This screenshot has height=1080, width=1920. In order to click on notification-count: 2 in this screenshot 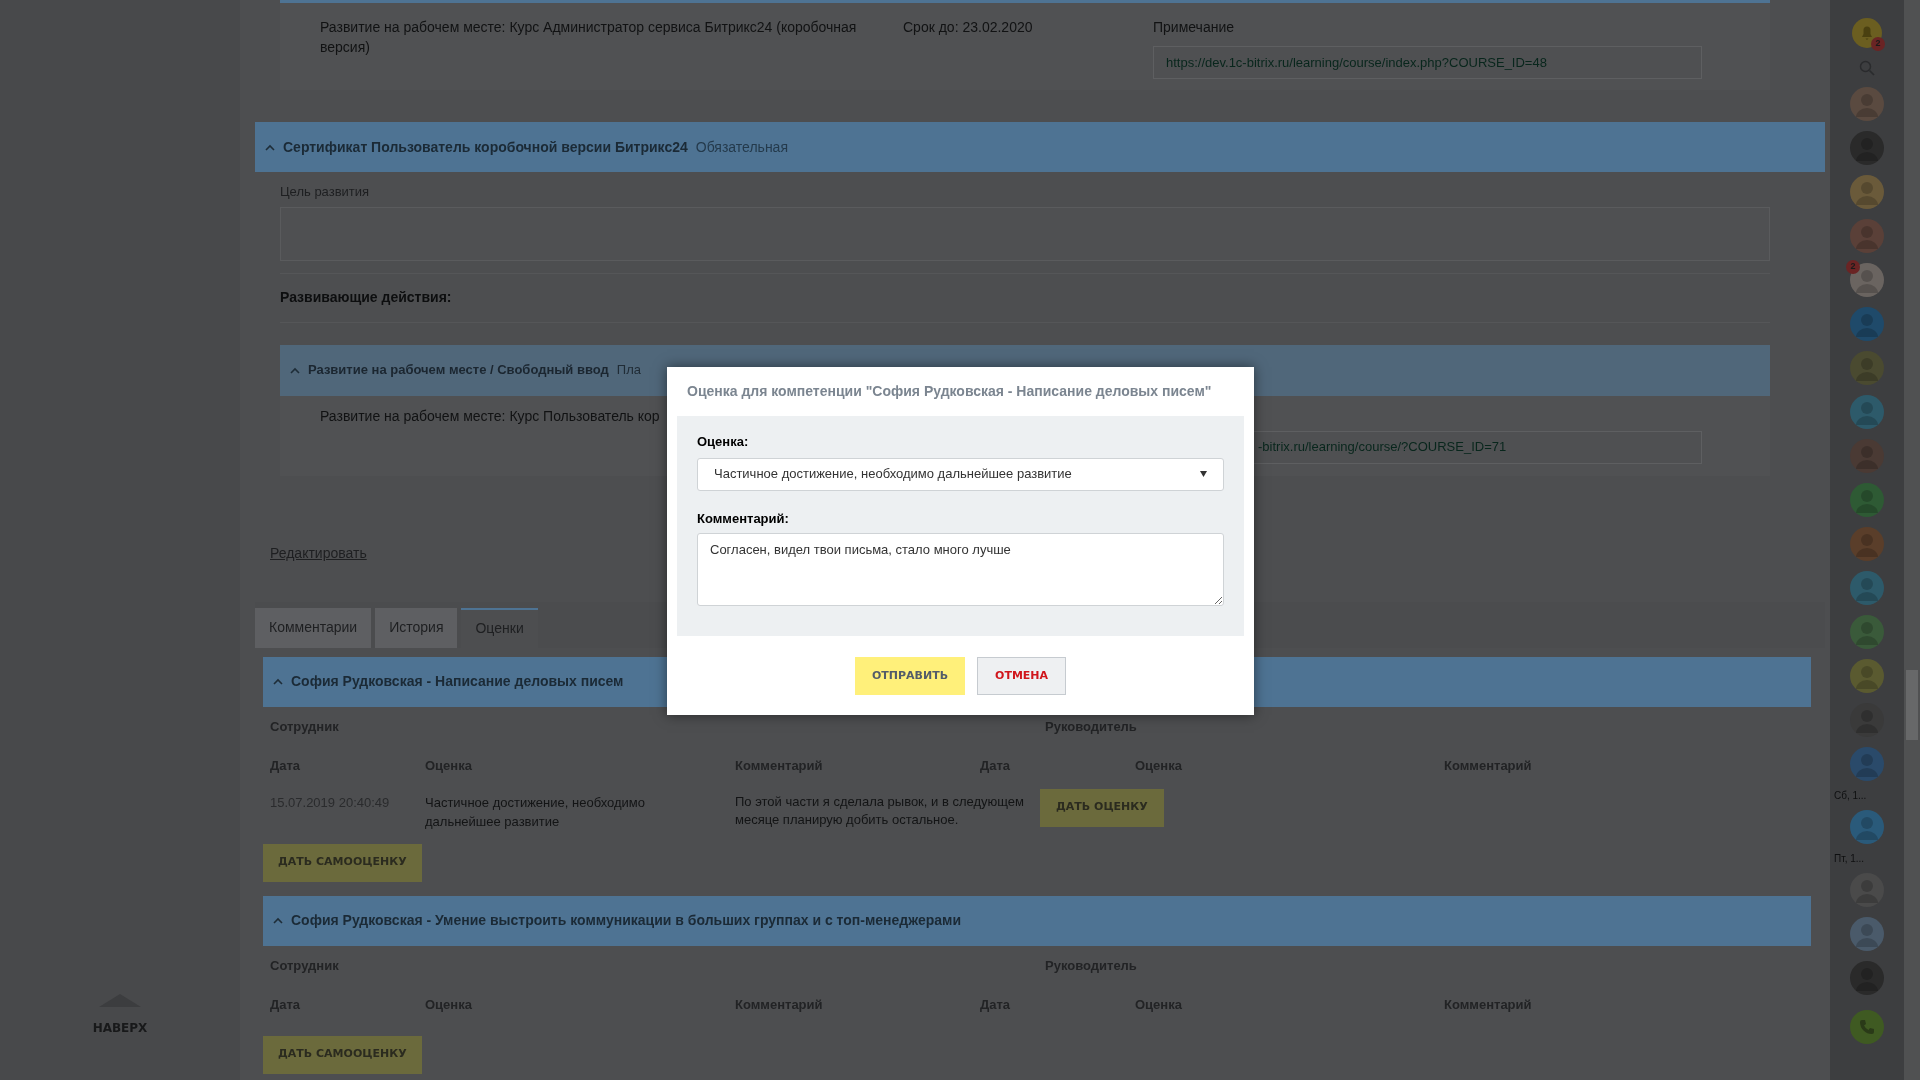, I will do `click(1878, 44)`.